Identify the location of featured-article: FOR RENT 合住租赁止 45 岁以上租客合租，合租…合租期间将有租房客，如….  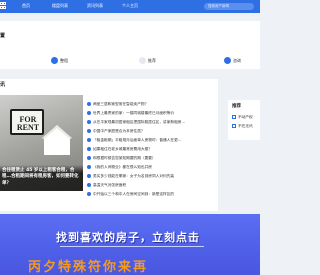
(41, 143).